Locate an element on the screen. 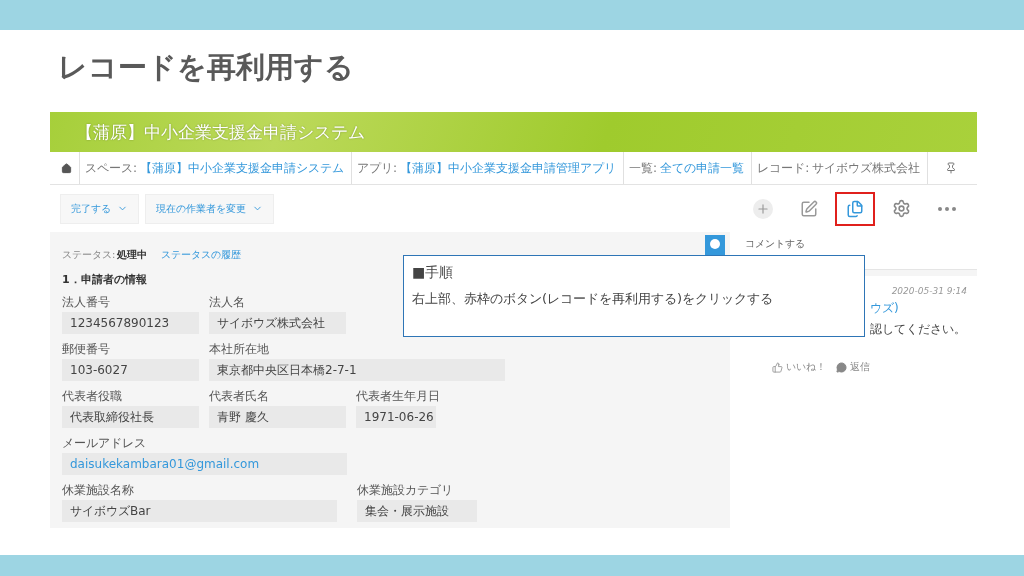  thumbs-up-icon is located at coordinates (777, 367).